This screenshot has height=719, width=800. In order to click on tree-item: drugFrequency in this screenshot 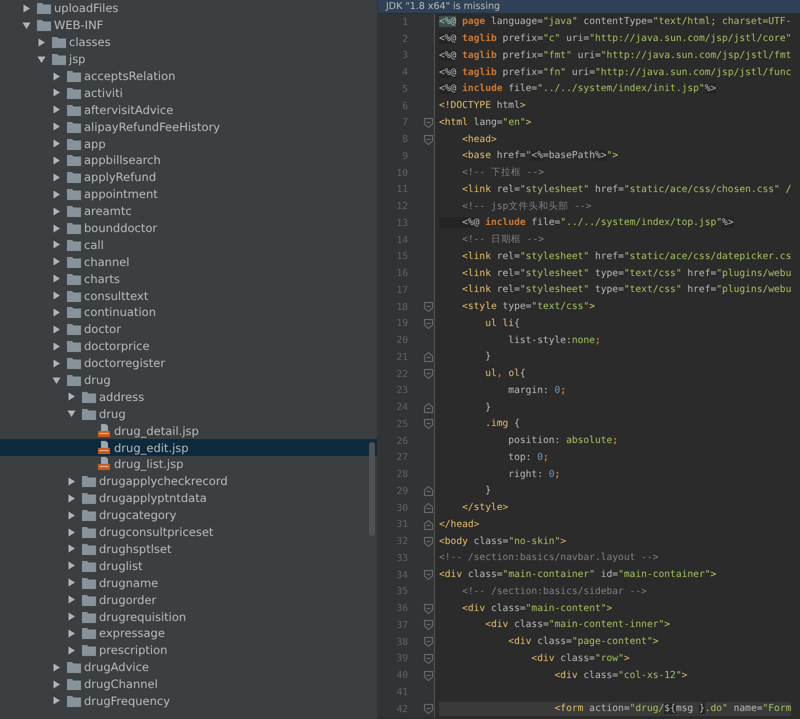, I will do `click(188, 701)`.